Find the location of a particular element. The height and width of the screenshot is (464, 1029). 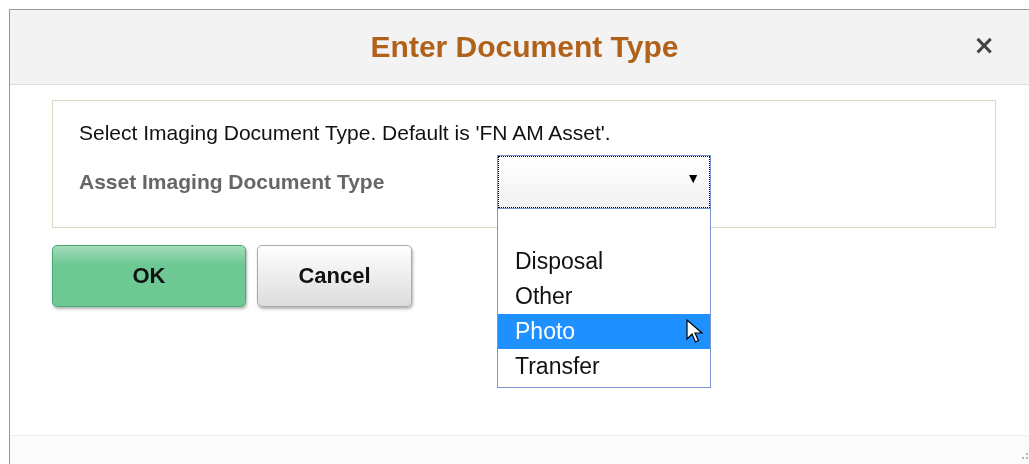

dropdown-option: Disposal is located at coordinates (604, 261).